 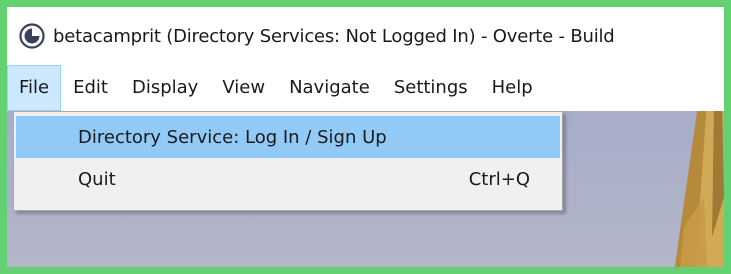 I want to click on menu-item-shortcut: Ctrl+Q, so click(x=499, y=179).